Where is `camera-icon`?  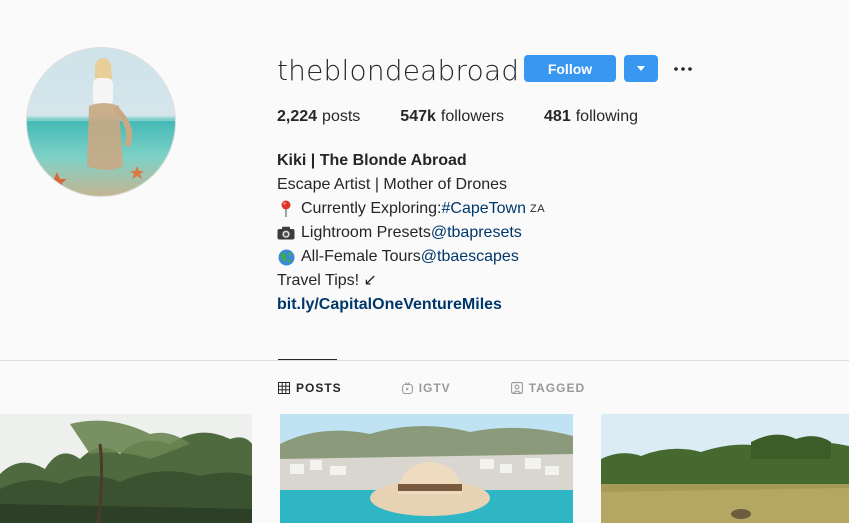
camera-icon is located at coordinates (286, 233).